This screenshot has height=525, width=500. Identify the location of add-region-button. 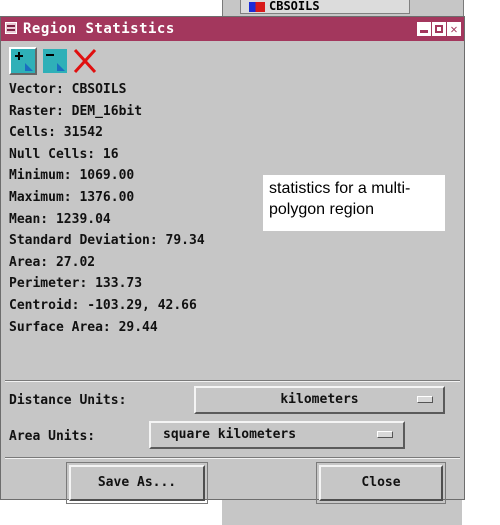
(23, 61).